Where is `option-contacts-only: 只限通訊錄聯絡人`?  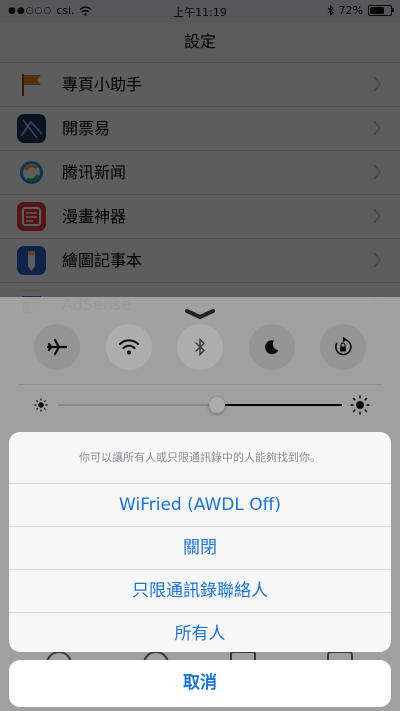
option-contacts-only: 只限通訊錄聯絡人 is located at coordinates (200, 591).